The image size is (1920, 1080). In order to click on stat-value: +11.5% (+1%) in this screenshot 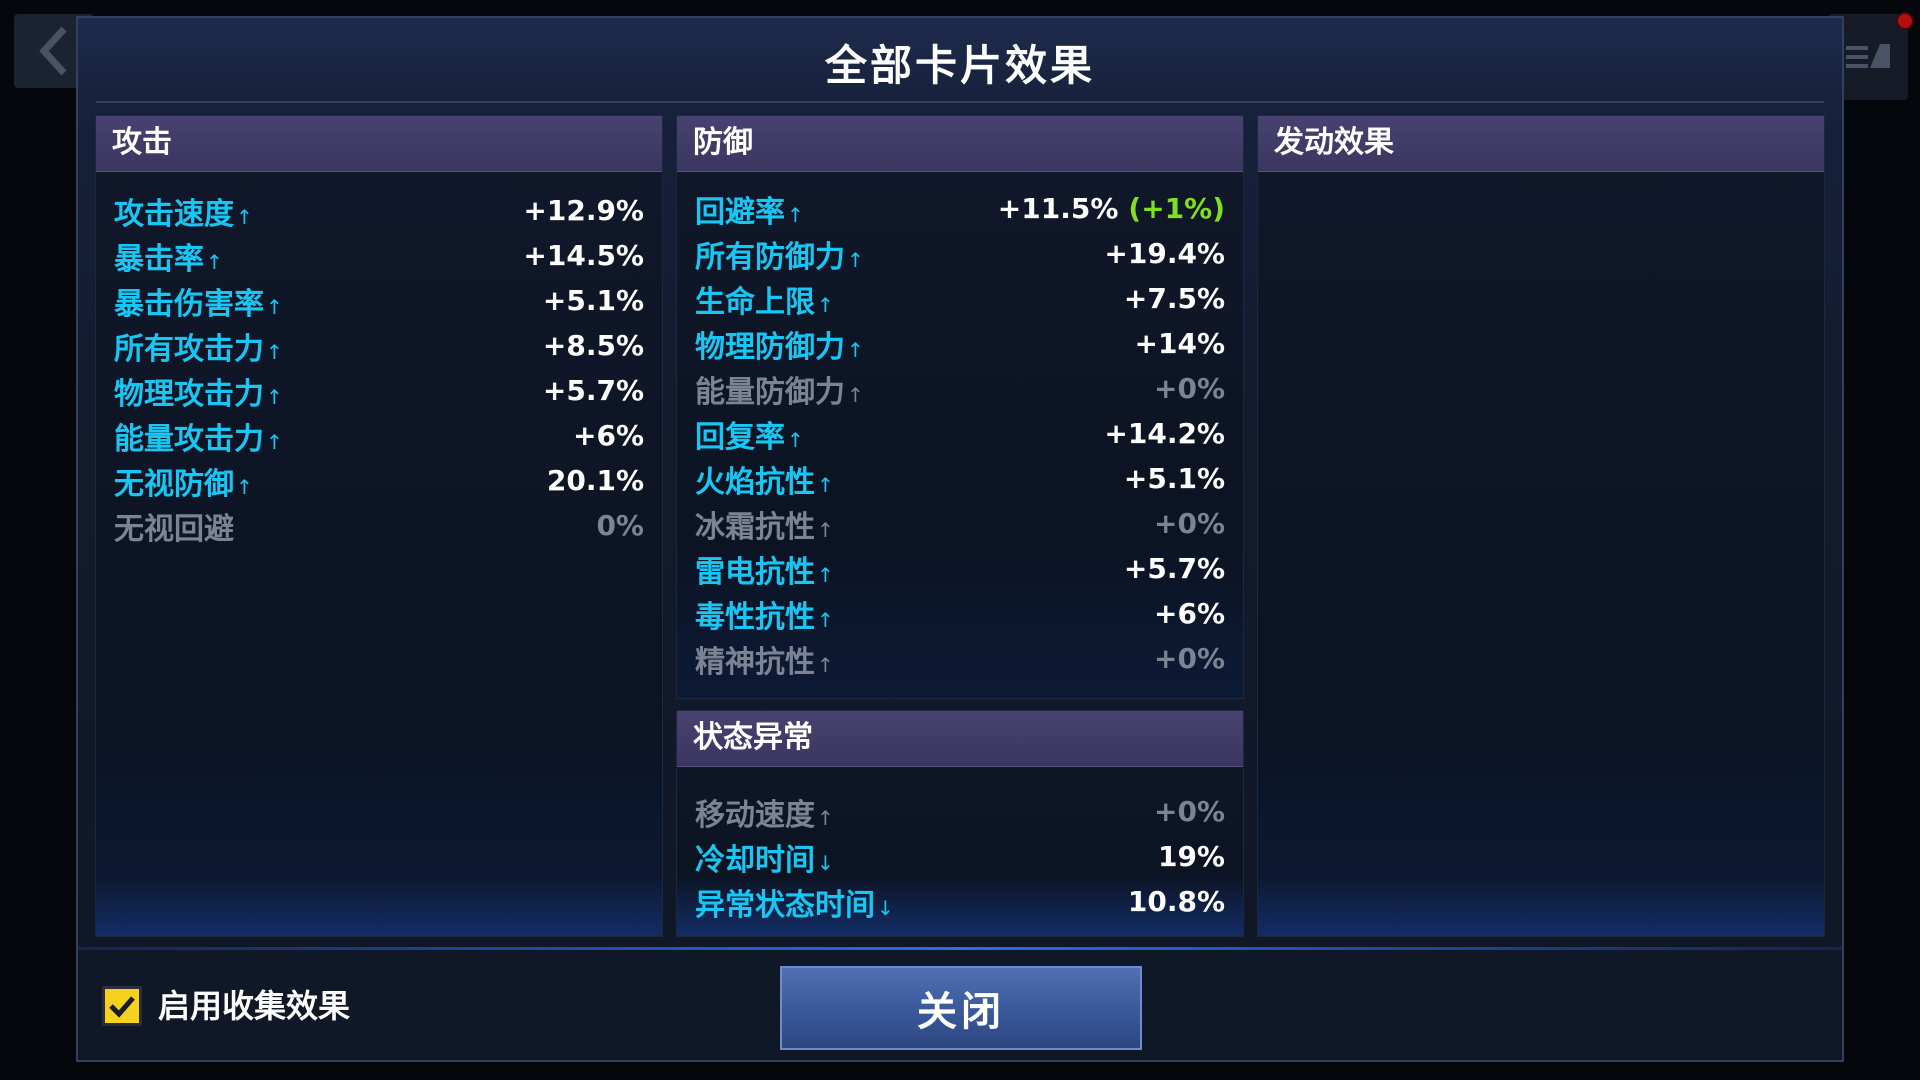, I will do `click(1111, 208)`.